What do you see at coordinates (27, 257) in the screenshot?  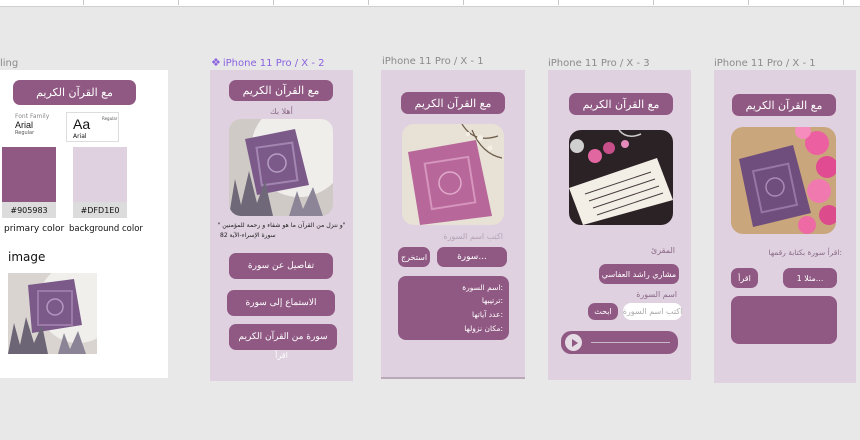 I see `image-label: image` at bounding box center [27, 257].